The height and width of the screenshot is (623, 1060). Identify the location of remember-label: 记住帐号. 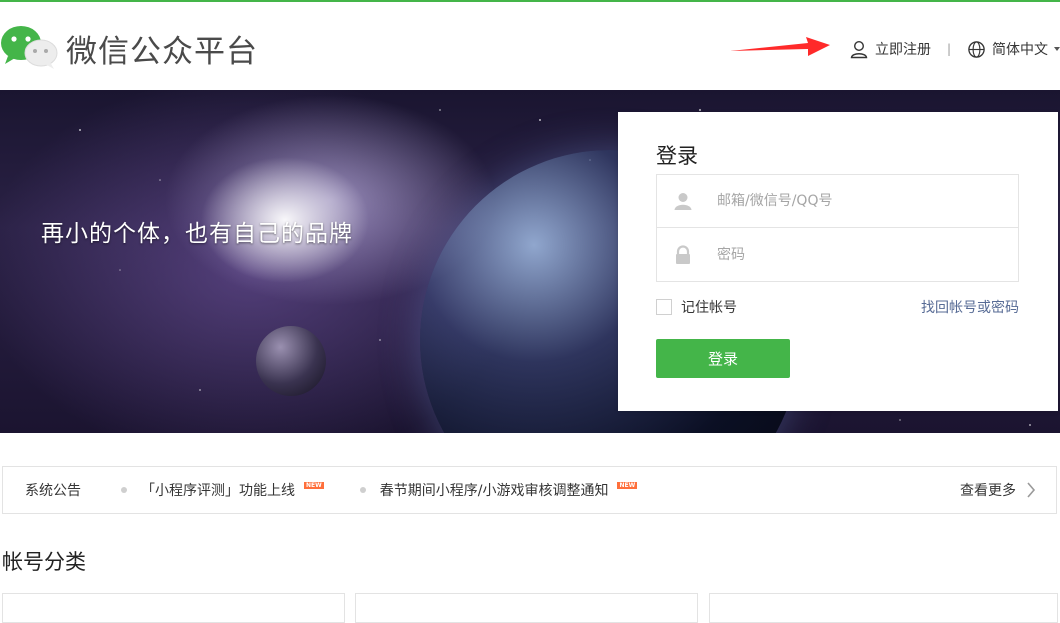
(709, 308).